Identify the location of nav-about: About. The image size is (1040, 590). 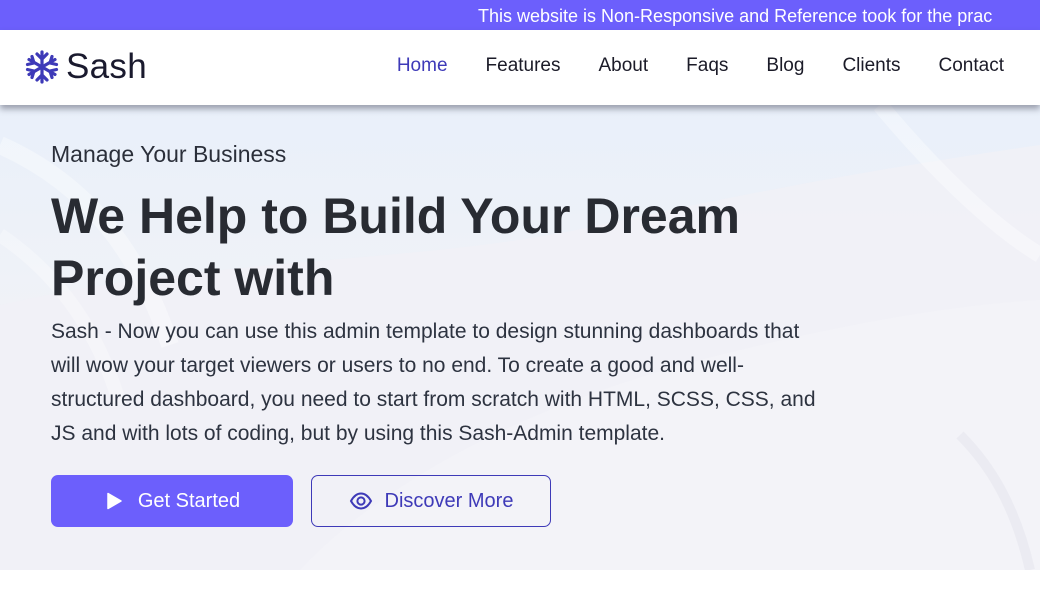
(624, 66).